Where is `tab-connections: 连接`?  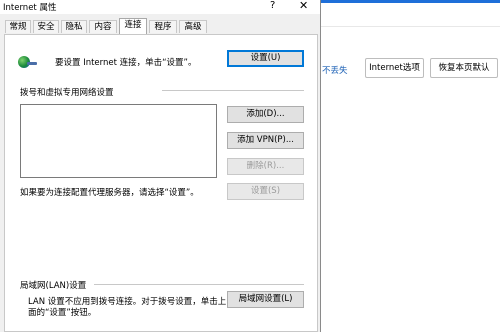
tab-connections: 连接 is located at coordinates (133, 26).